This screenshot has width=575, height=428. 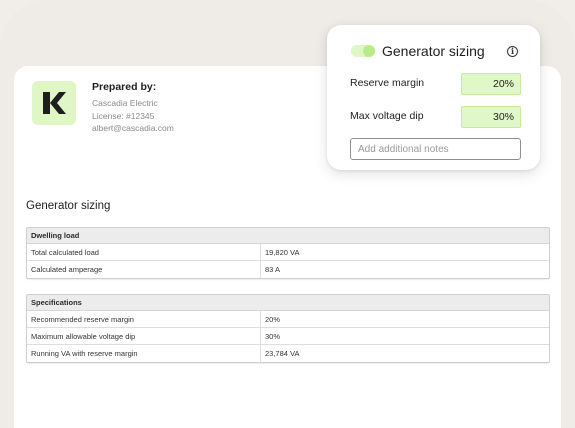 What do you see at coordinates (123, 115) in the screenshot?
I see `preparer-license: License: #12345` at bounding box center [123, 115].